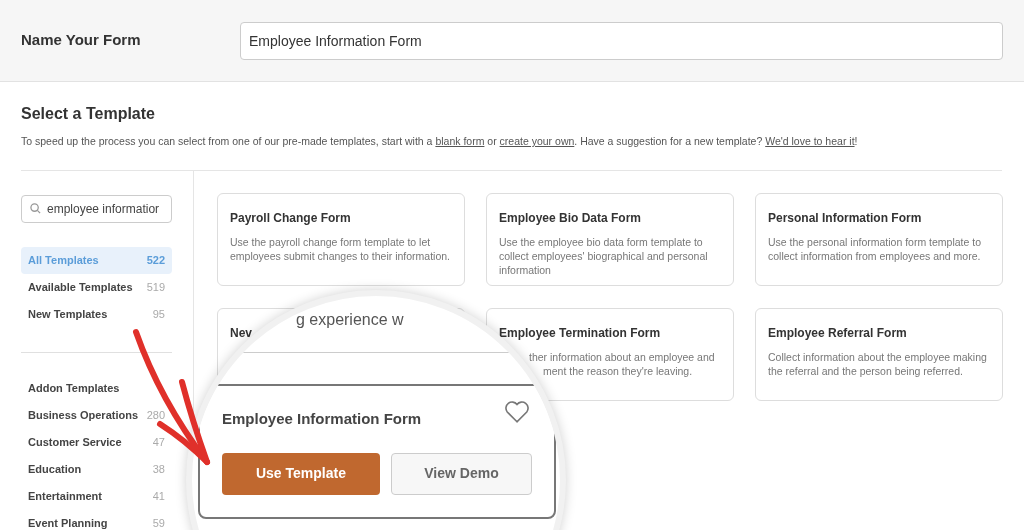 The width and height of the screenshot is (1024, 530). I want to click on card-title: Employee Referral Form, so click(838, 333).